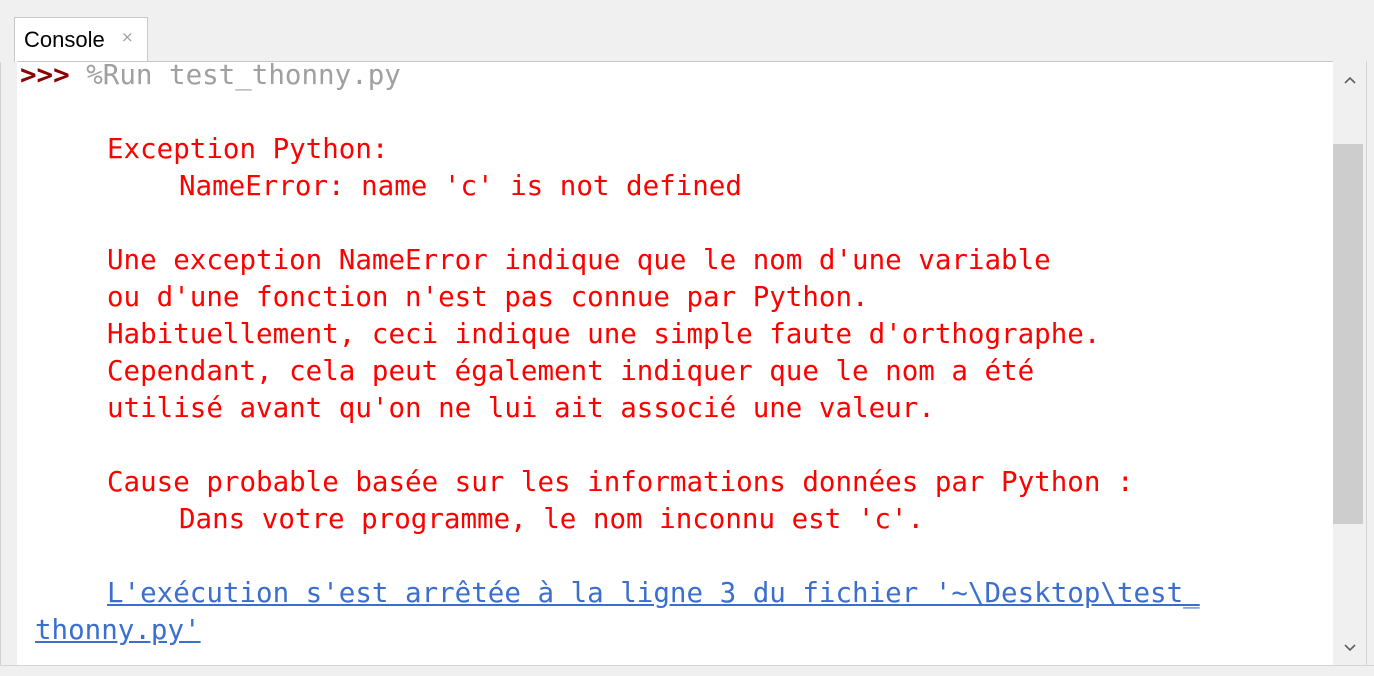  What do you see at coordinates (687, 31) in the screenshot?
I see `tab-strip: Console ×` at bounding box center [687, 31].